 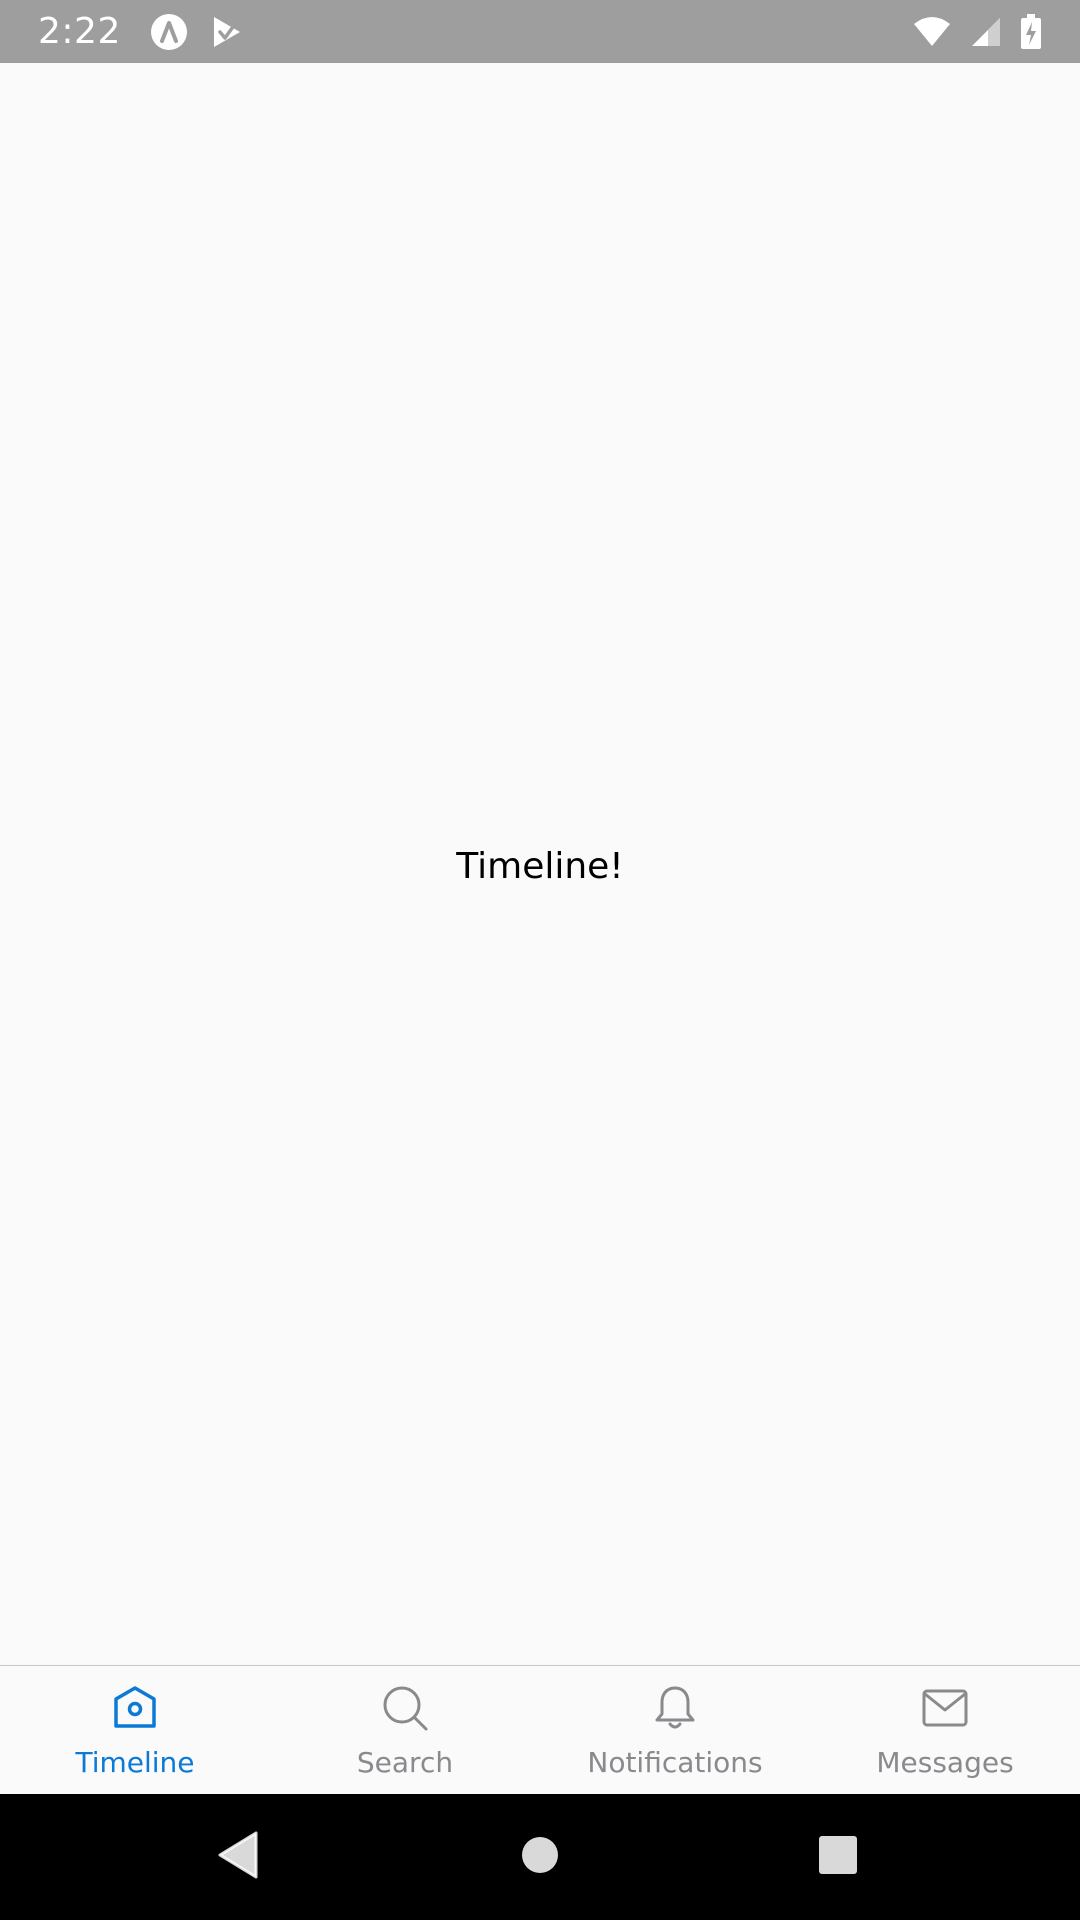 What do you see at coordinates (169, 32) in the screenshot?
I see `android-studio-icon` at bounding box center [169, 32].